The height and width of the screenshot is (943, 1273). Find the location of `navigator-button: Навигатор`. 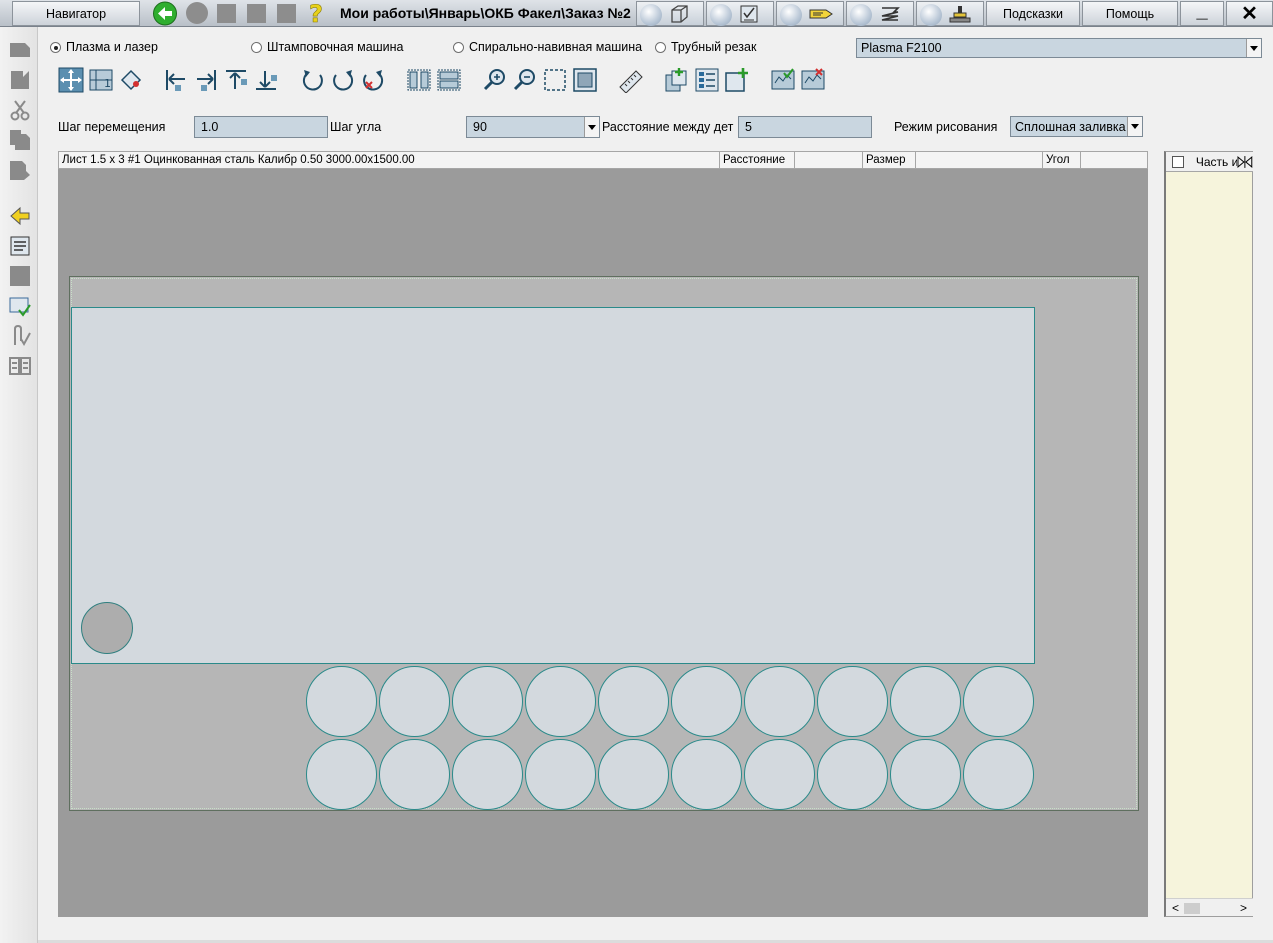

navigator-button: Навигатор is located at coordinates (76, 13).